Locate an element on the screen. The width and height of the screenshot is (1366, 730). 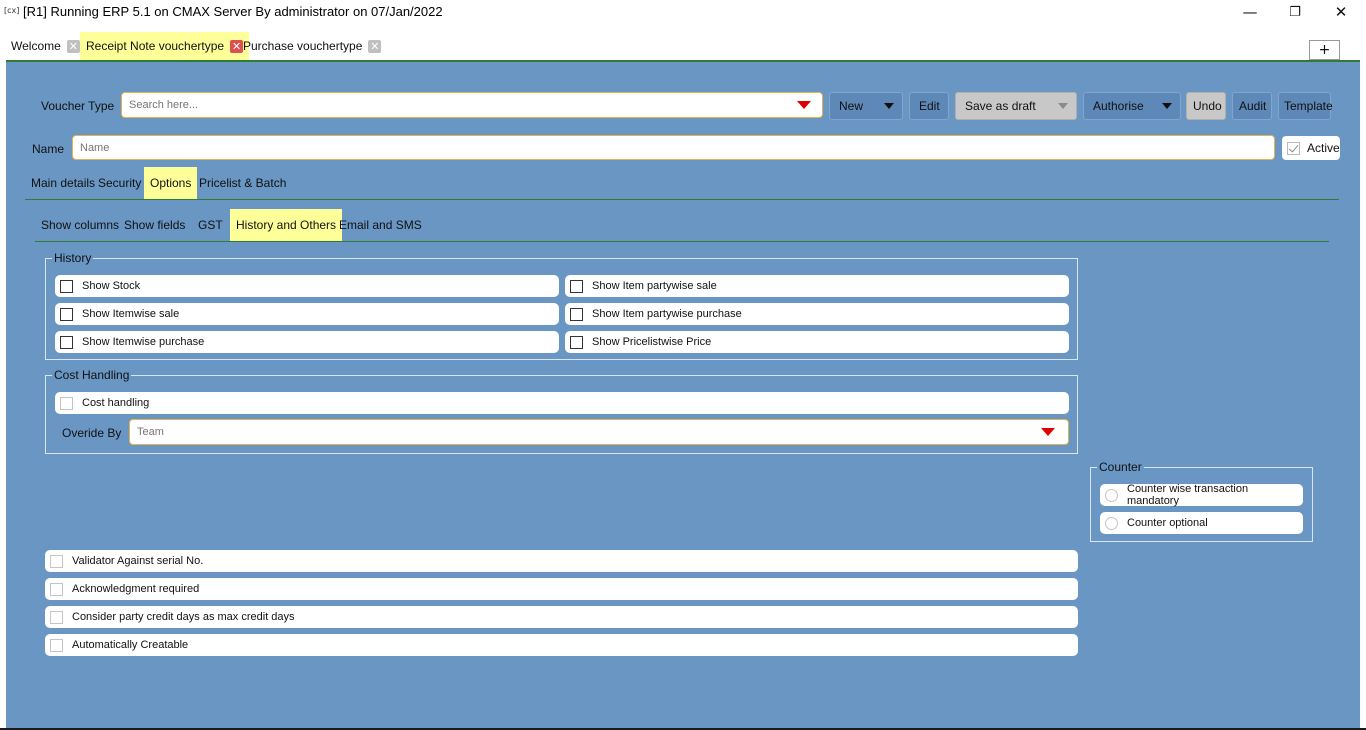
checkbox-label: Validator Against serial No. is located at coordinates (138, 561).